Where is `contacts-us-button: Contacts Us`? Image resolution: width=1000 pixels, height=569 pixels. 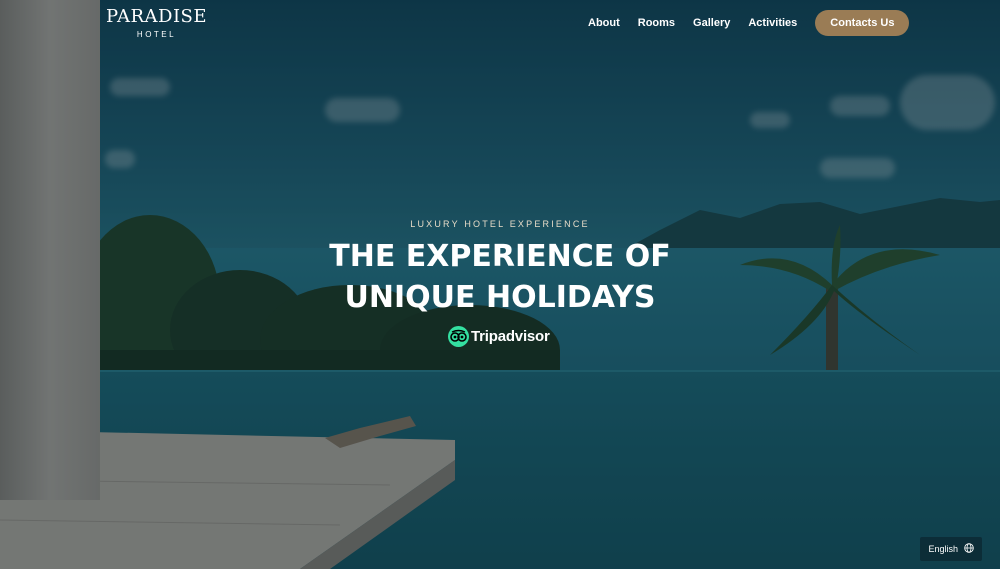
contacts-us-button: Contacts Us is located at coordinates (862, 23).